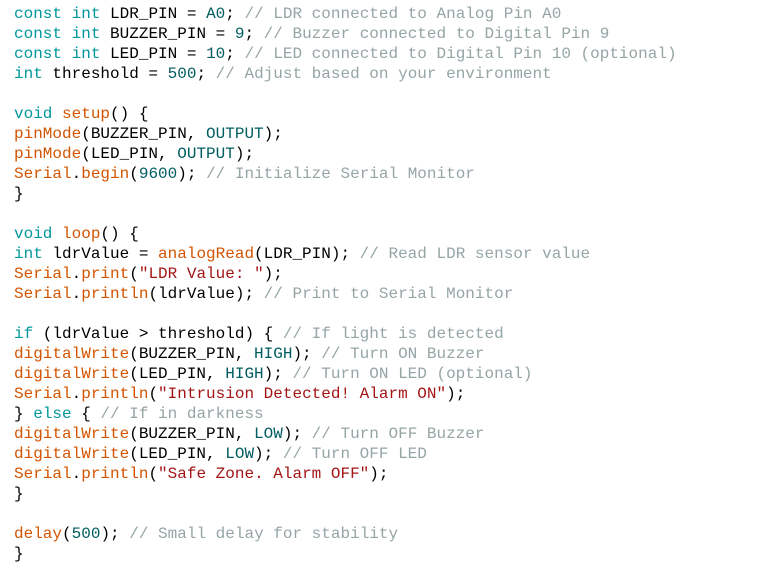  Describe the element at coordinates (38, 534) in the screenshot. I see `function-token: delay` at that location.